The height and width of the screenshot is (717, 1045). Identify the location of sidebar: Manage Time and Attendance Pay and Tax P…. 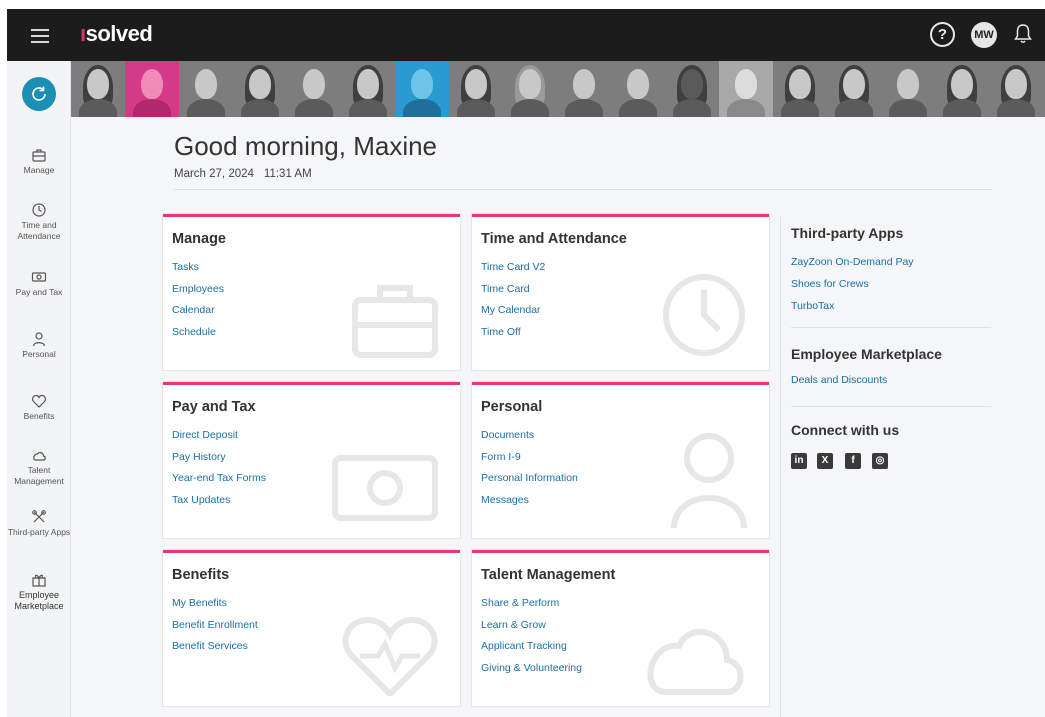
(39, 389).